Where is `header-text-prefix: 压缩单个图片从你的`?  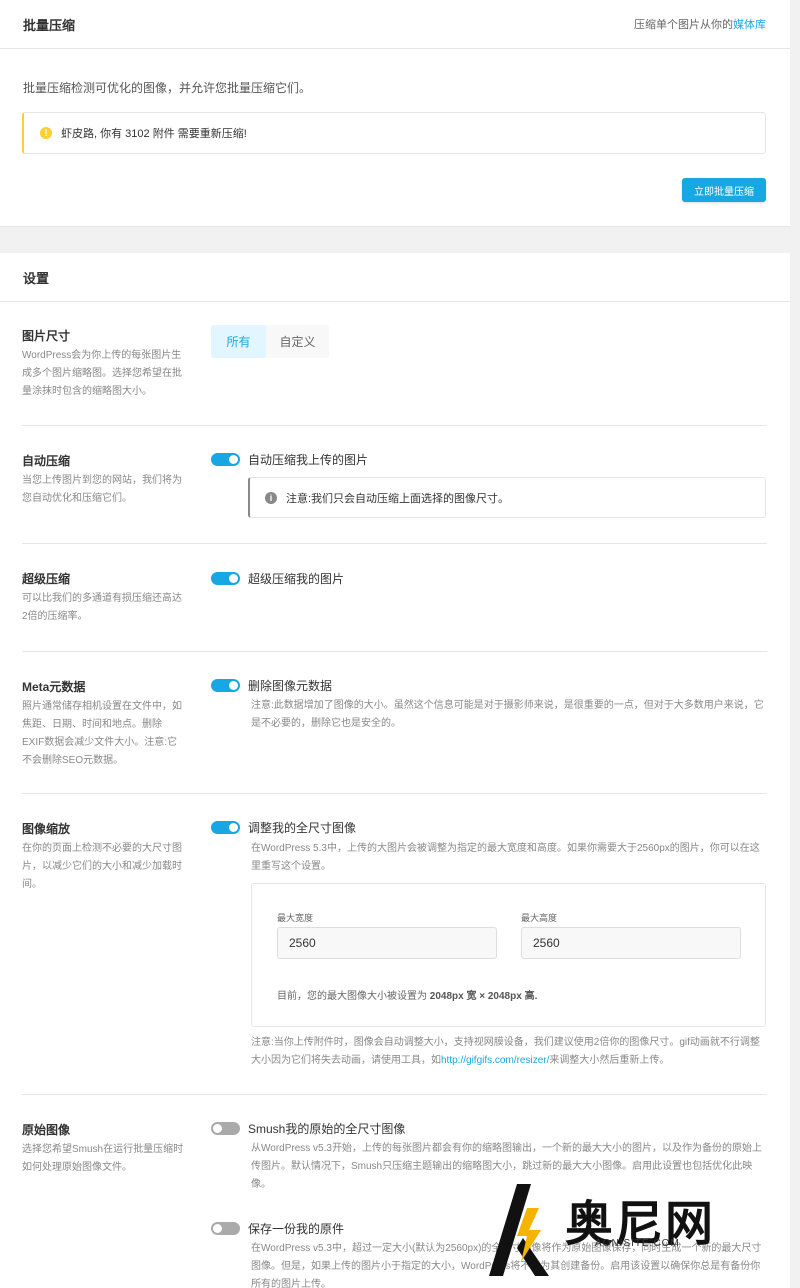 header-text-prefix: 压缩单个图片从你的 is located at coordinates (683, 25).